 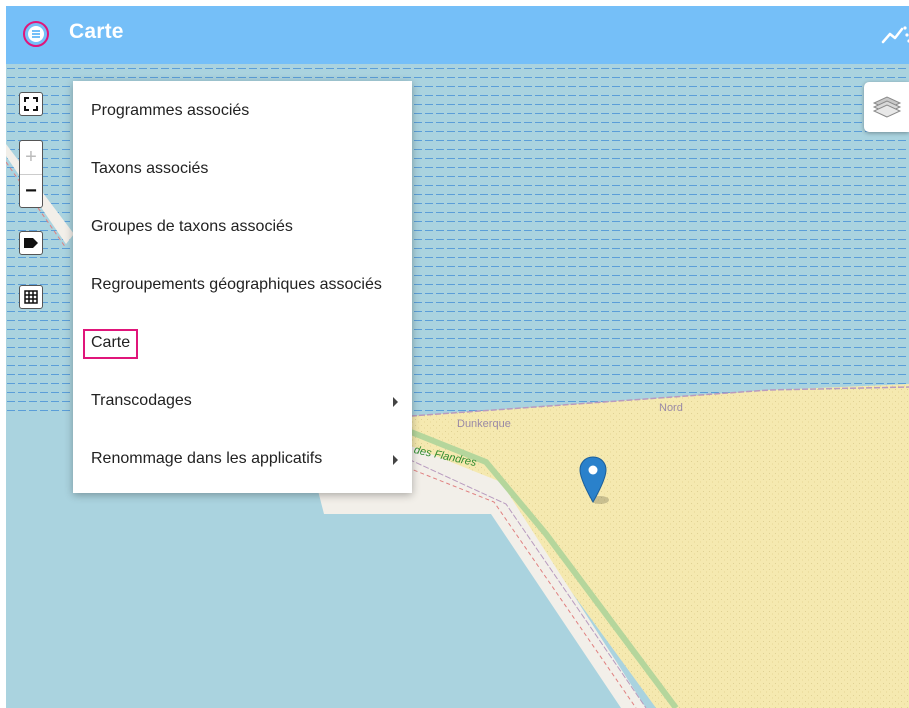 I want to click on fullscreen-button, so click(x=31, y=104).